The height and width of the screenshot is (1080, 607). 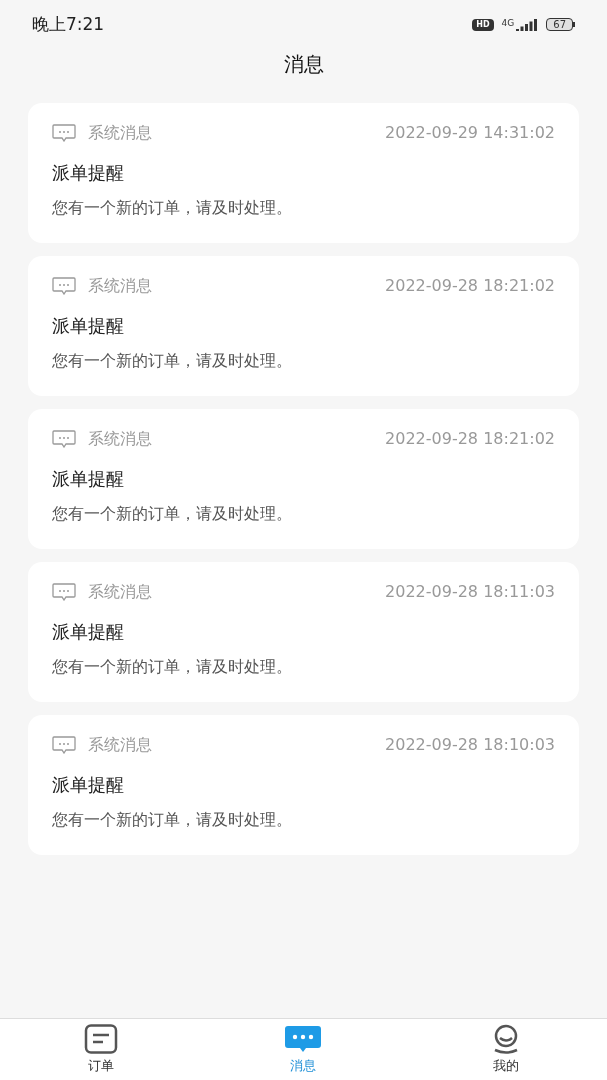 What do you see at coordinates (303, 632) in the screenshot?
I see `message-card: 系统消息 2022-09-28 18:11:03 派单提醒 您有一个新的订单，请及时处理。` at bounding box center [303, 632].